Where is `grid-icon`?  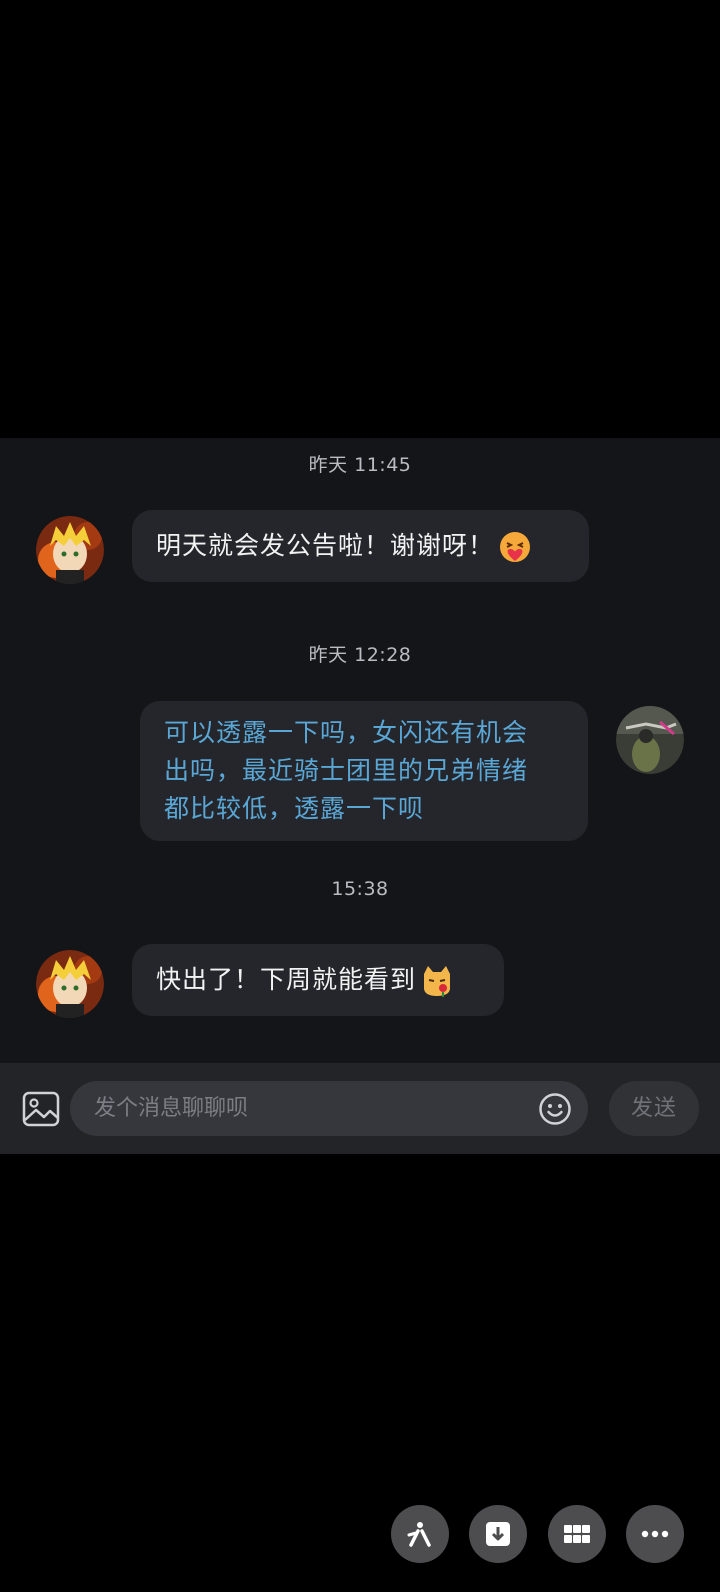 grid-icon is located at coordinates (577, 1534).